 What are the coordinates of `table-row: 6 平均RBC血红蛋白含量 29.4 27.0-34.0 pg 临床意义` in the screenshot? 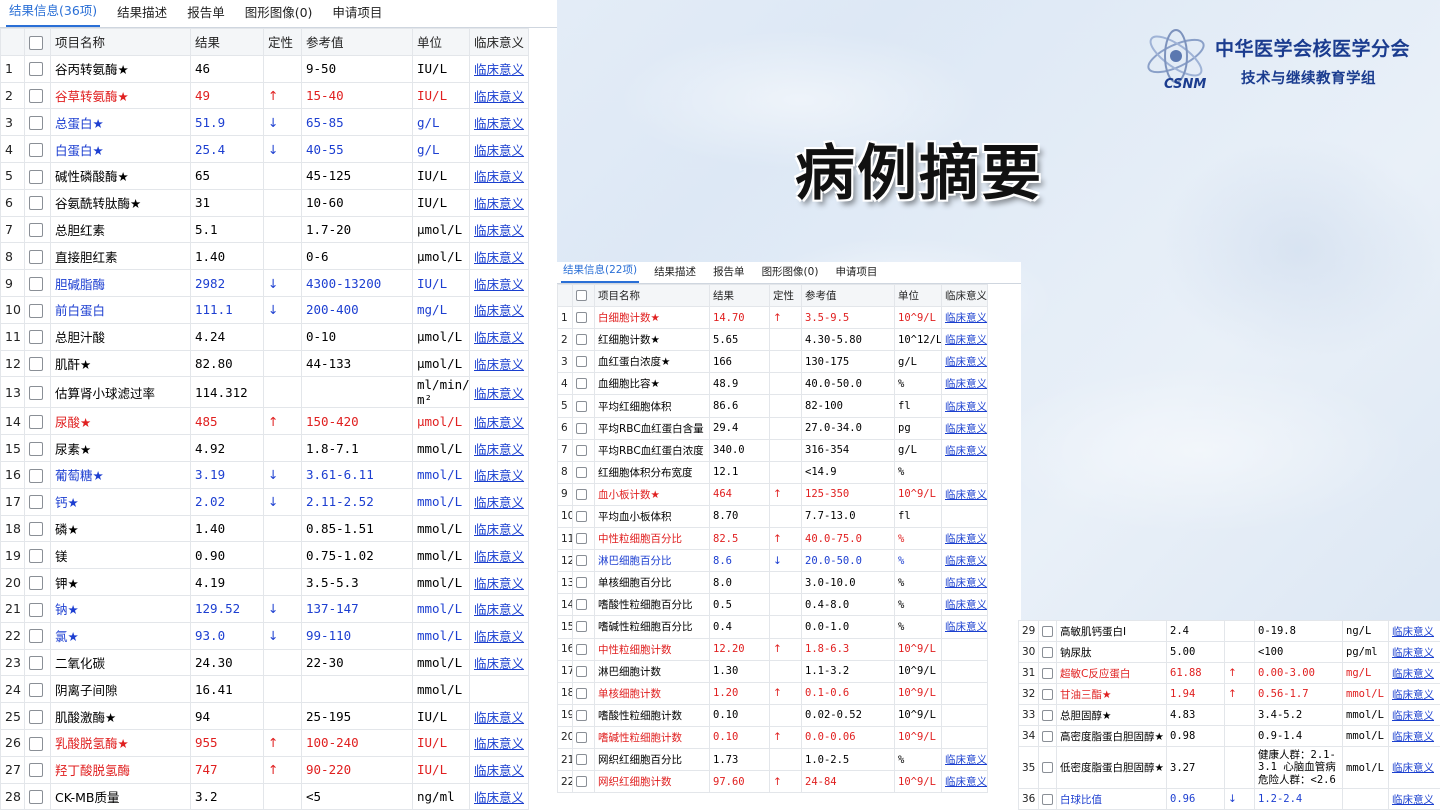 It's located at (772, 428).